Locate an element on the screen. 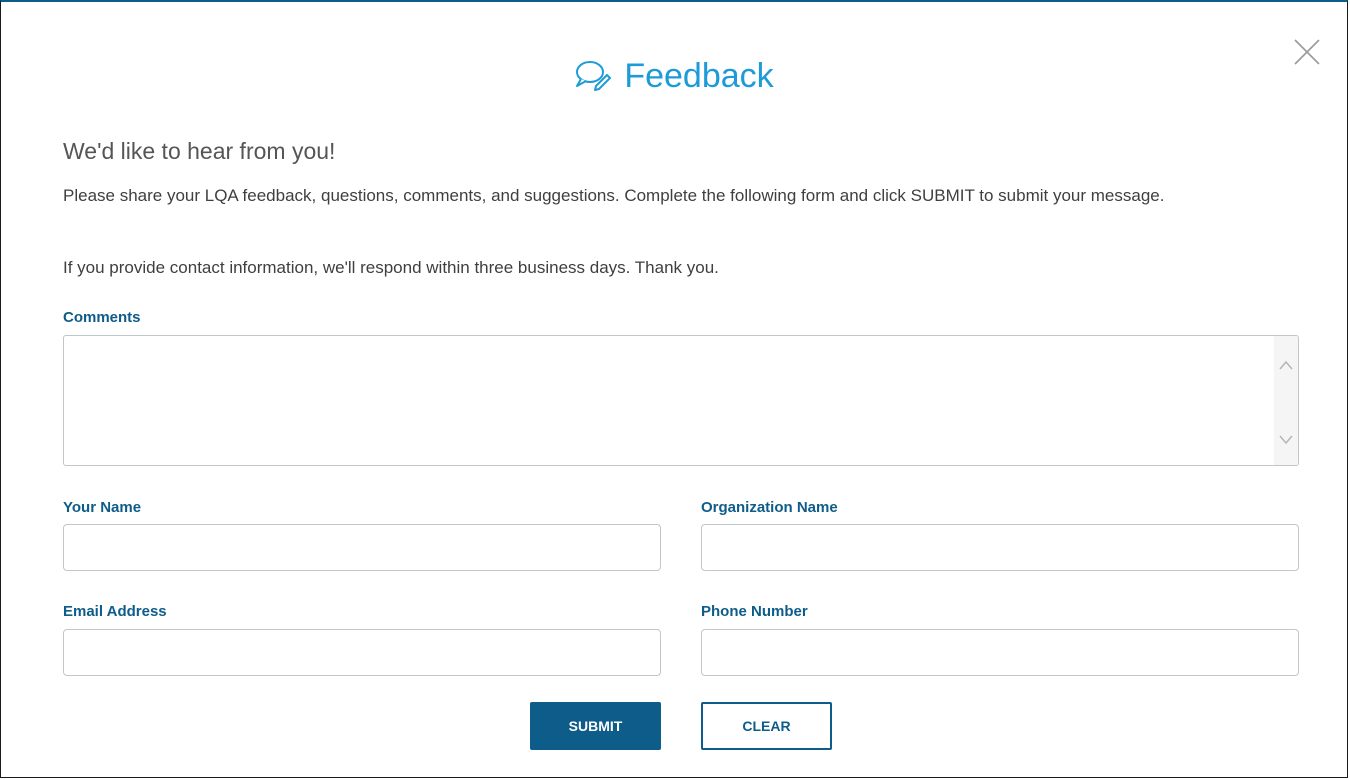 The image size is (1350, 780). intro-heading: We'd like to hear from you! is located at coordinates (199, 151).